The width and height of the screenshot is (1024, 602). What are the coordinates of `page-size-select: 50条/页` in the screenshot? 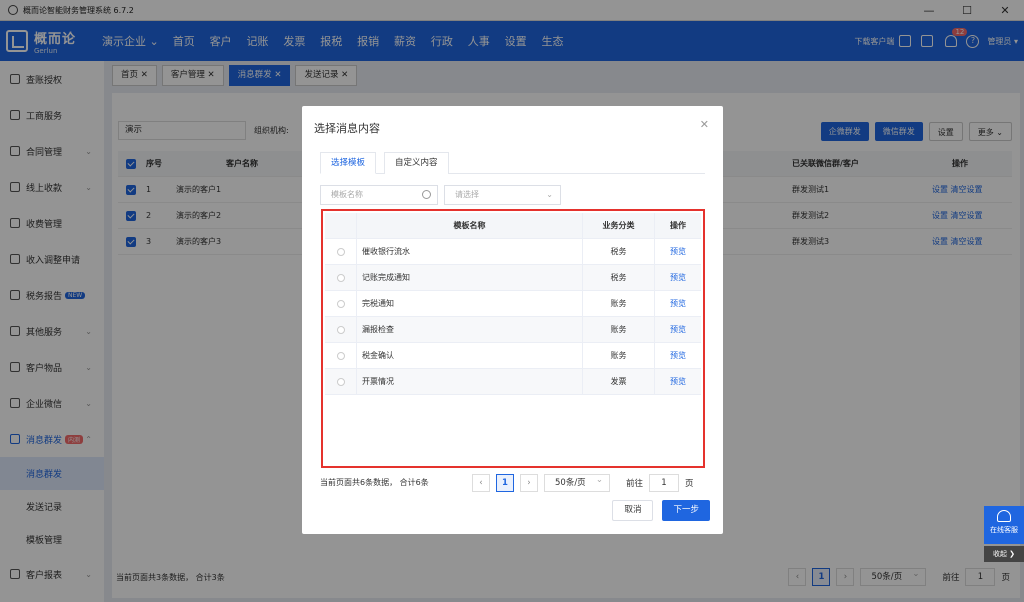 It's located at (577, 482).